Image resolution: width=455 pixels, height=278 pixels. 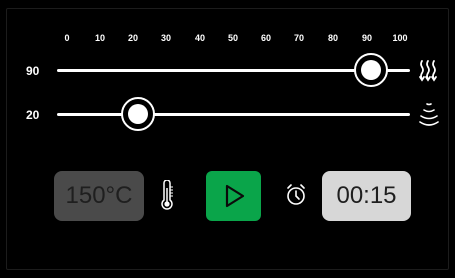 I want to click on scale-tick: 90, so click(x=367, y=38).